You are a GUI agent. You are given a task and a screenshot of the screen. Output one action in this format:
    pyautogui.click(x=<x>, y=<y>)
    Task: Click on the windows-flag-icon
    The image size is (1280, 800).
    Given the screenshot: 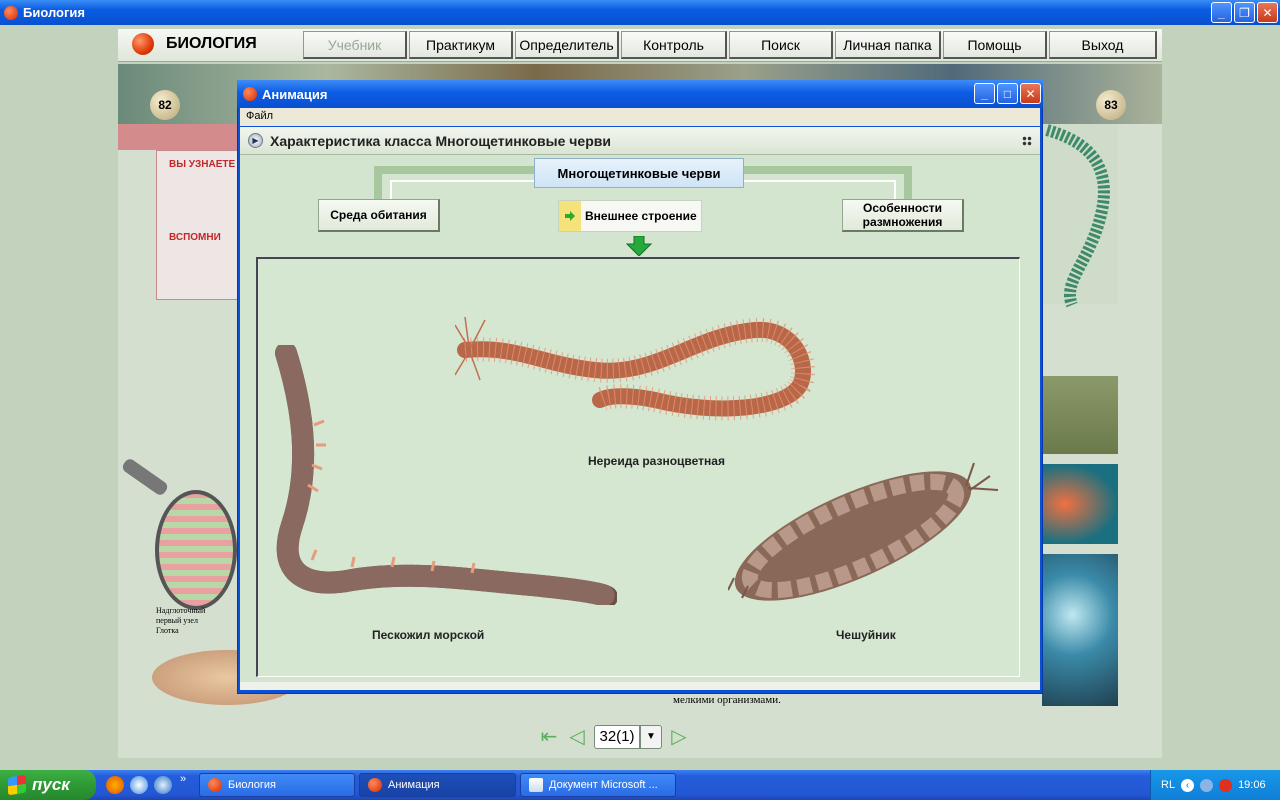 What is the action you would take?
    pyautogui.click(x=17, y=785)
    